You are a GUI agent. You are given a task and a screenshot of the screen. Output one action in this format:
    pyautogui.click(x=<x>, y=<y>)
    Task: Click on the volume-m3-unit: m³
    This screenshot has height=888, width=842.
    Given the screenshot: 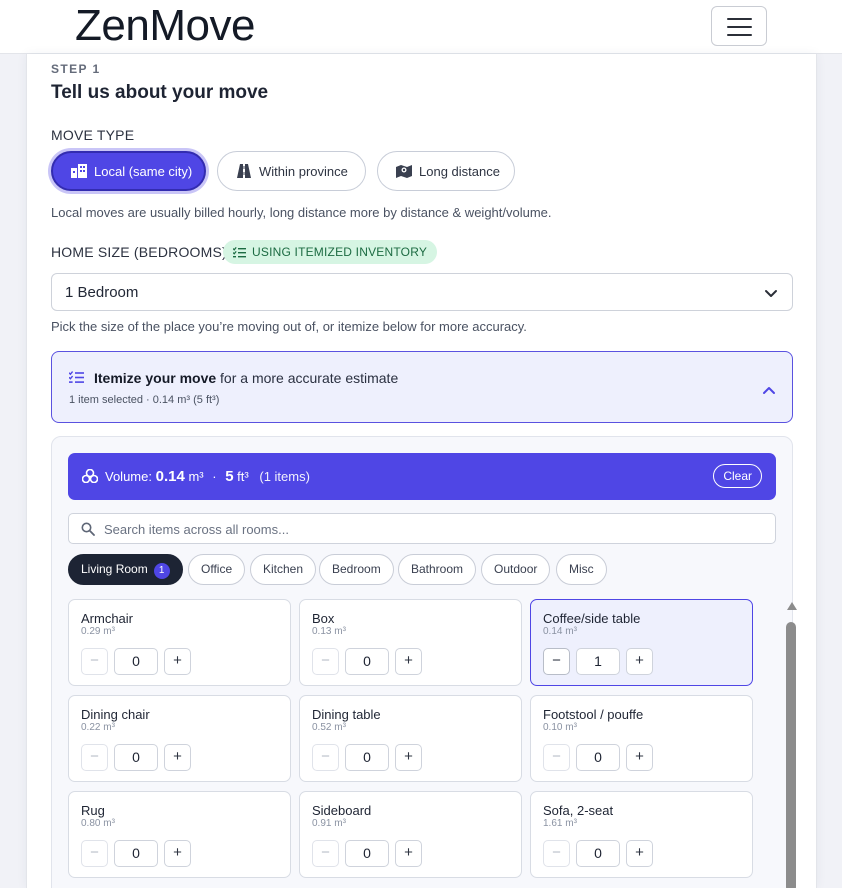 What is the action you would take?
    pyautogui.click(x=196, y=476)
    